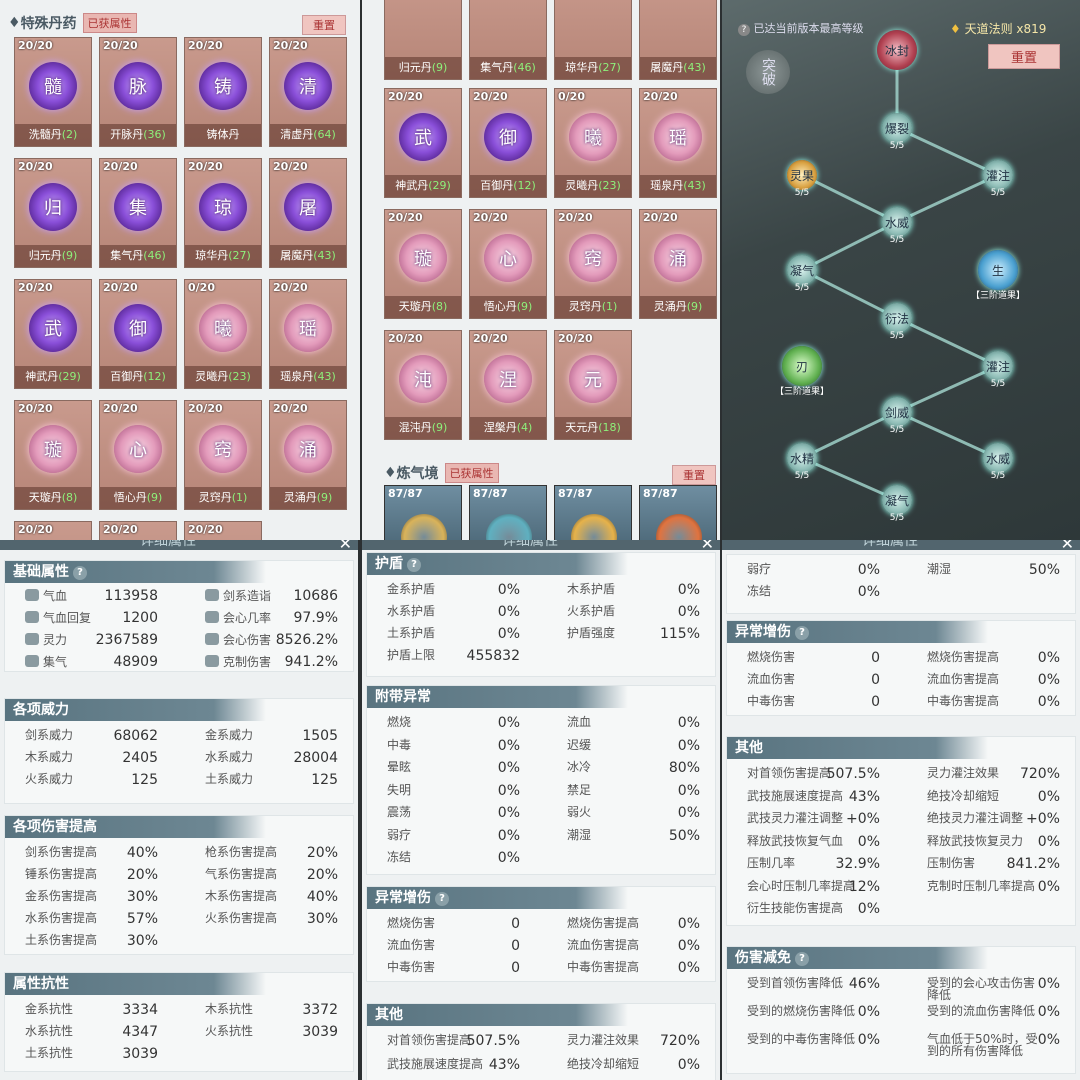 This screenshot has height=1080, width=1080. I want to click on stat-label: 压制几率, so click(771, 863).